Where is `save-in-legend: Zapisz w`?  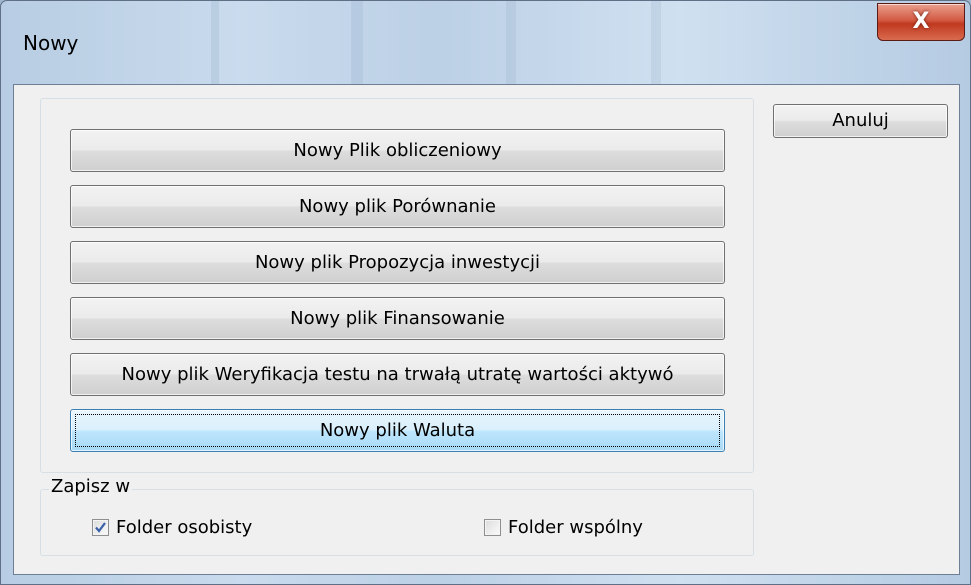 save-in-legend: Zapisz w is located at coordinates (91, 486).